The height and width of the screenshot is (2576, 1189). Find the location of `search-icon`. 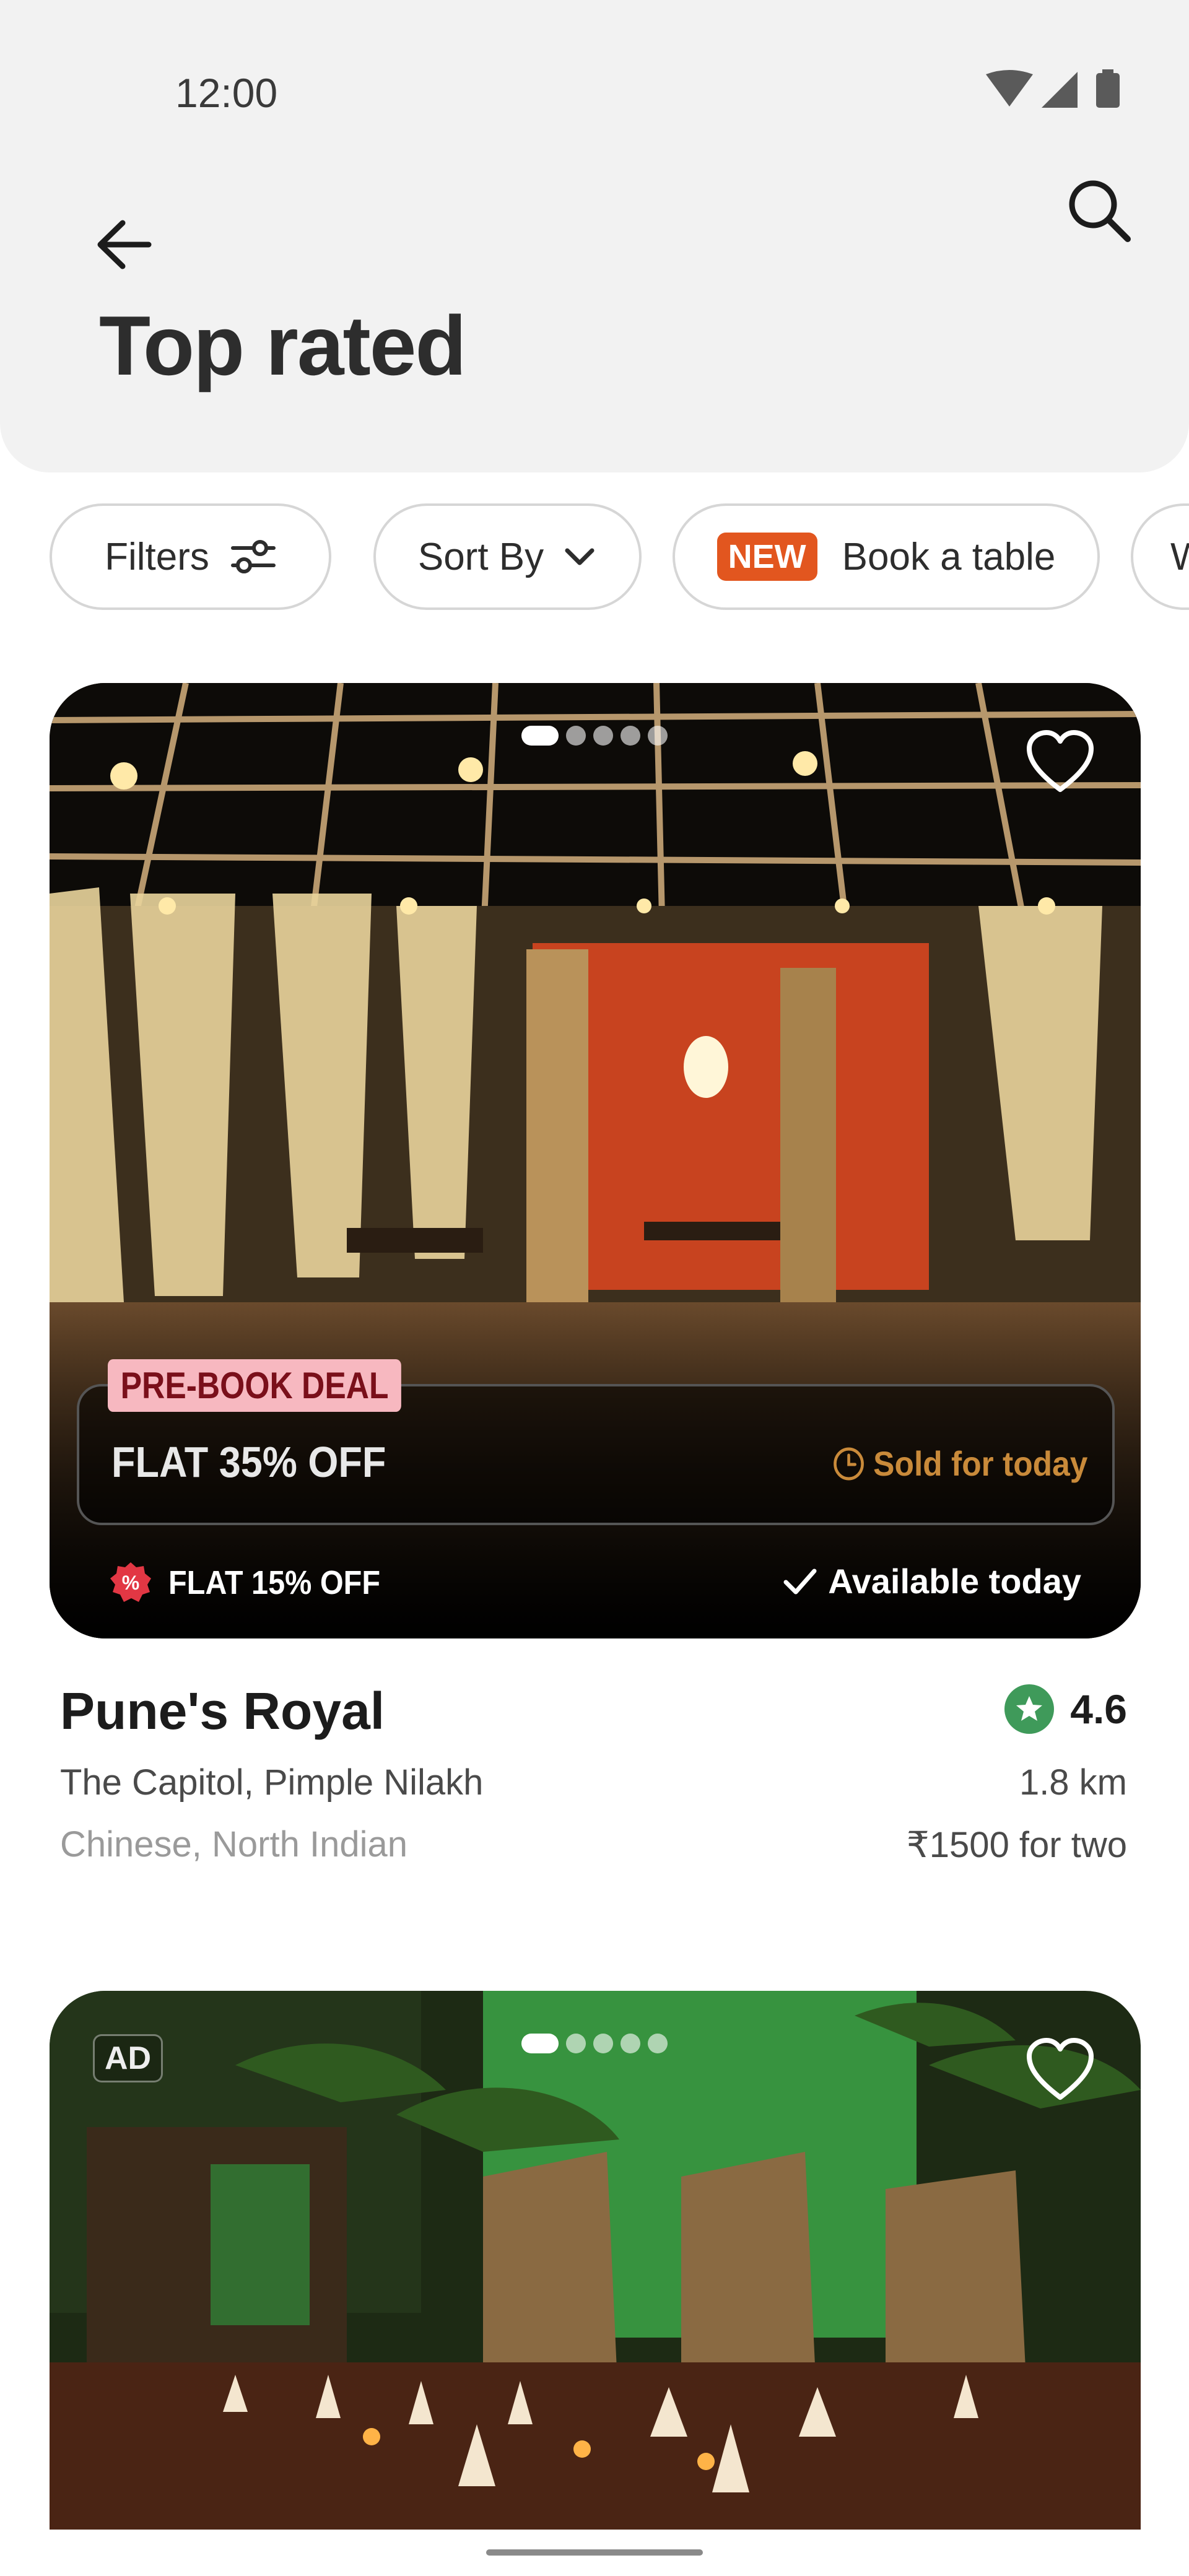

search-icon is located at coordinates (1099, 210).